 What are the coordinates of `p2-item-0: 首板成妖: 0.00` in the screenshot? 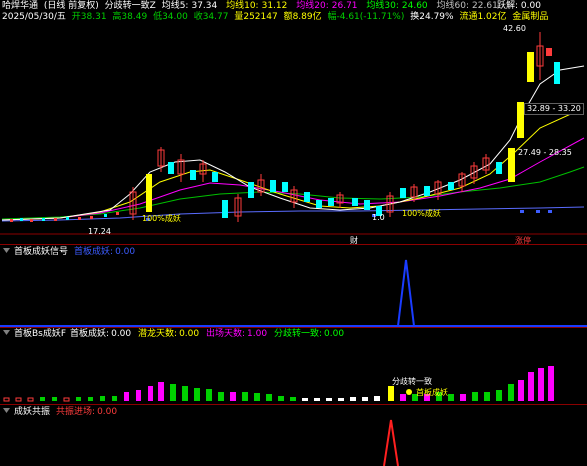 It's located at (100, 334).